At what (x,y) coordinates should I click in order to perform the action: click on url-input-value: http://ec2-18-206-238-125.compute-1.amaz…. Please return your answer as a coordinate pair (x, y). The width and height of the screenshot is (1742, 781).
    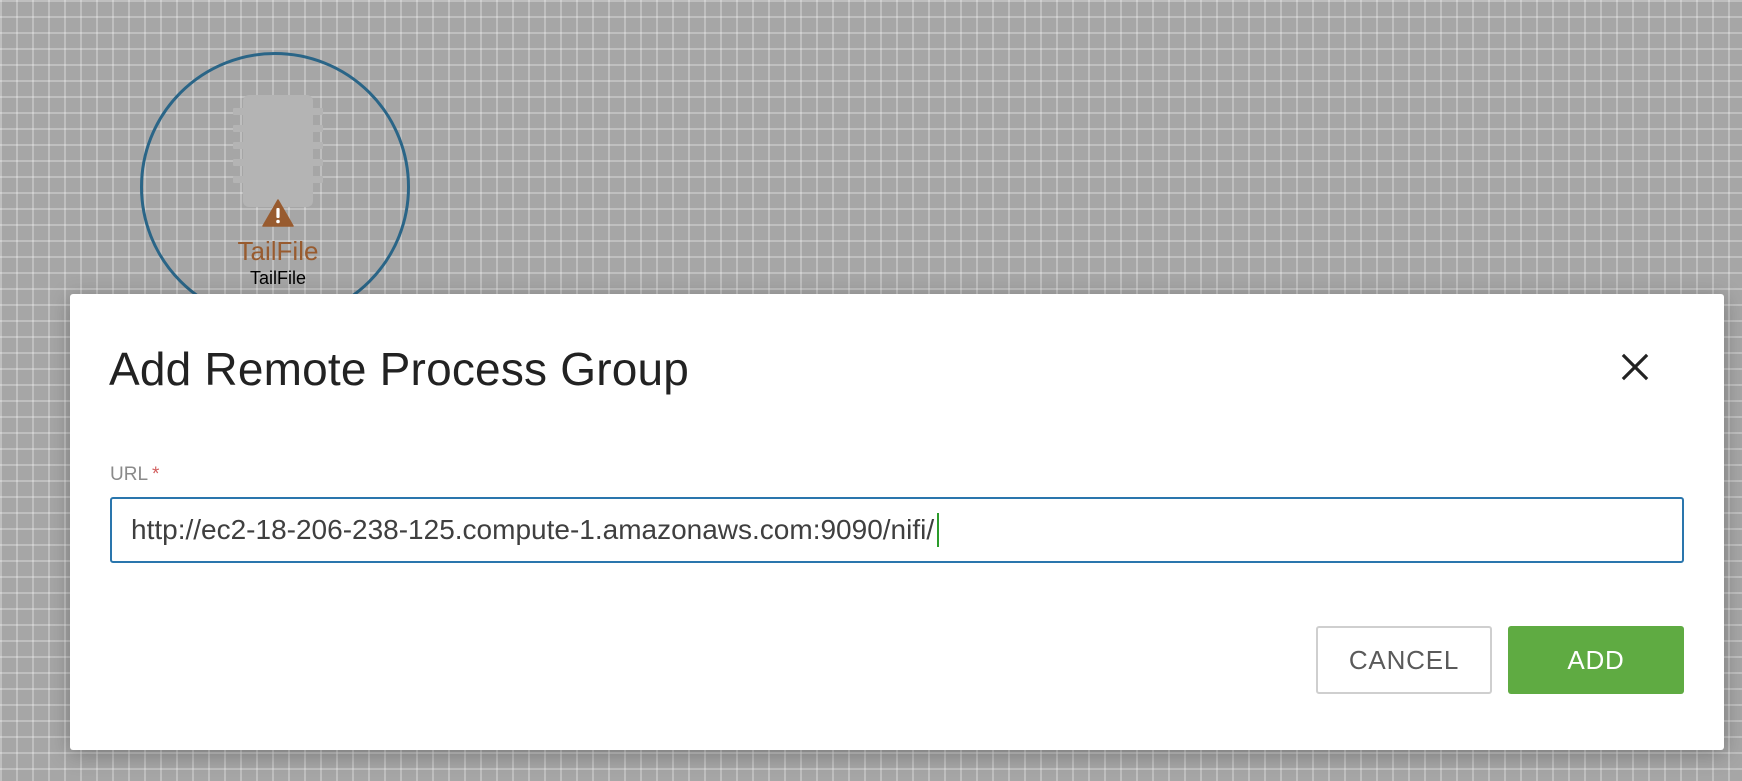
    Looking at the image, I should click on (533, 529).